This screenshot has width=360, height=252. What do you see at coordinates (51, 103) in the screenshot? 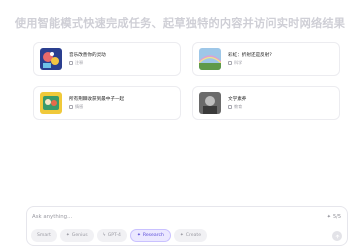
I see `card-thumbnail-thorns` at bounding box center [51, 103].